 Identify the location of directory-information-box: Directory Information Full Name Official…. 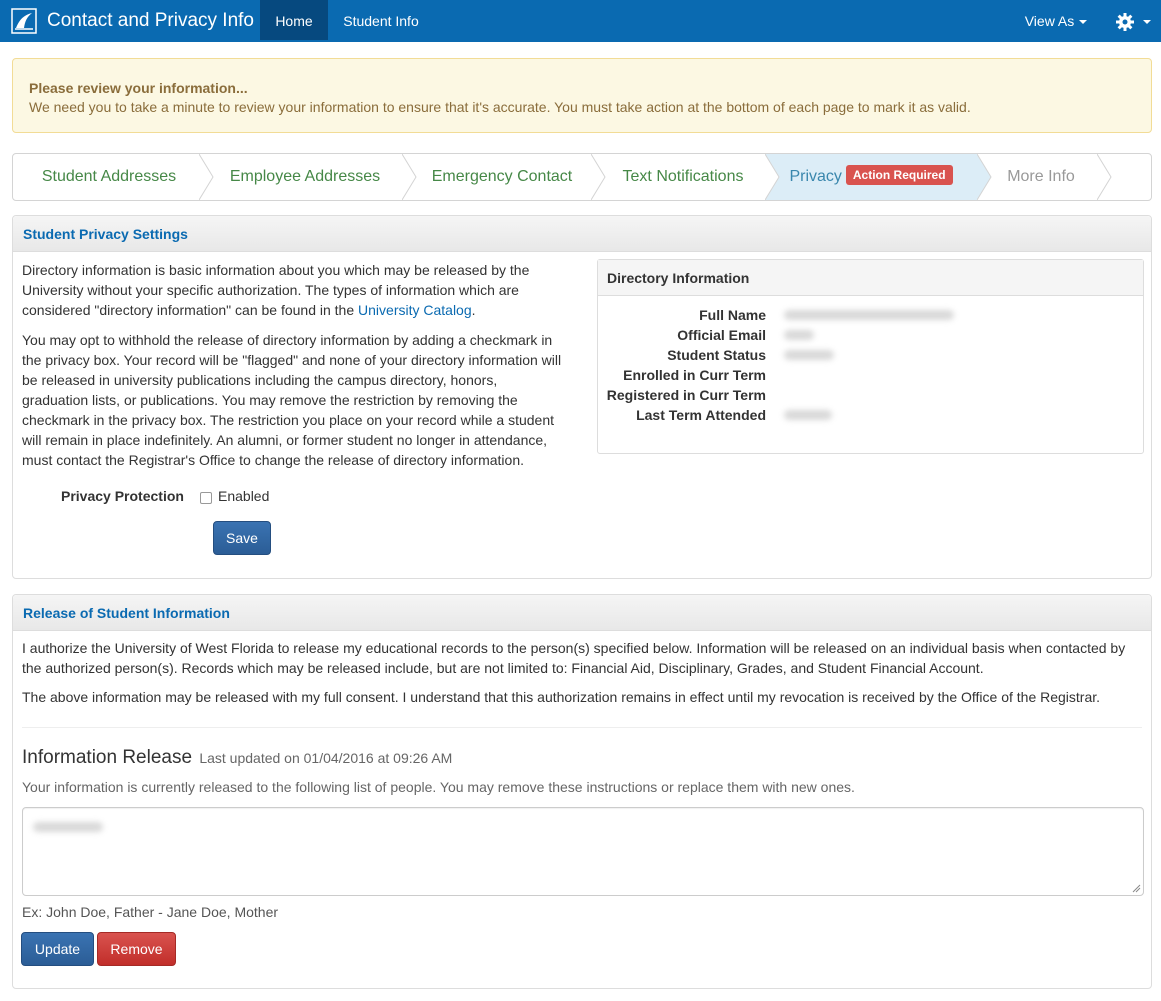
(870, 356).